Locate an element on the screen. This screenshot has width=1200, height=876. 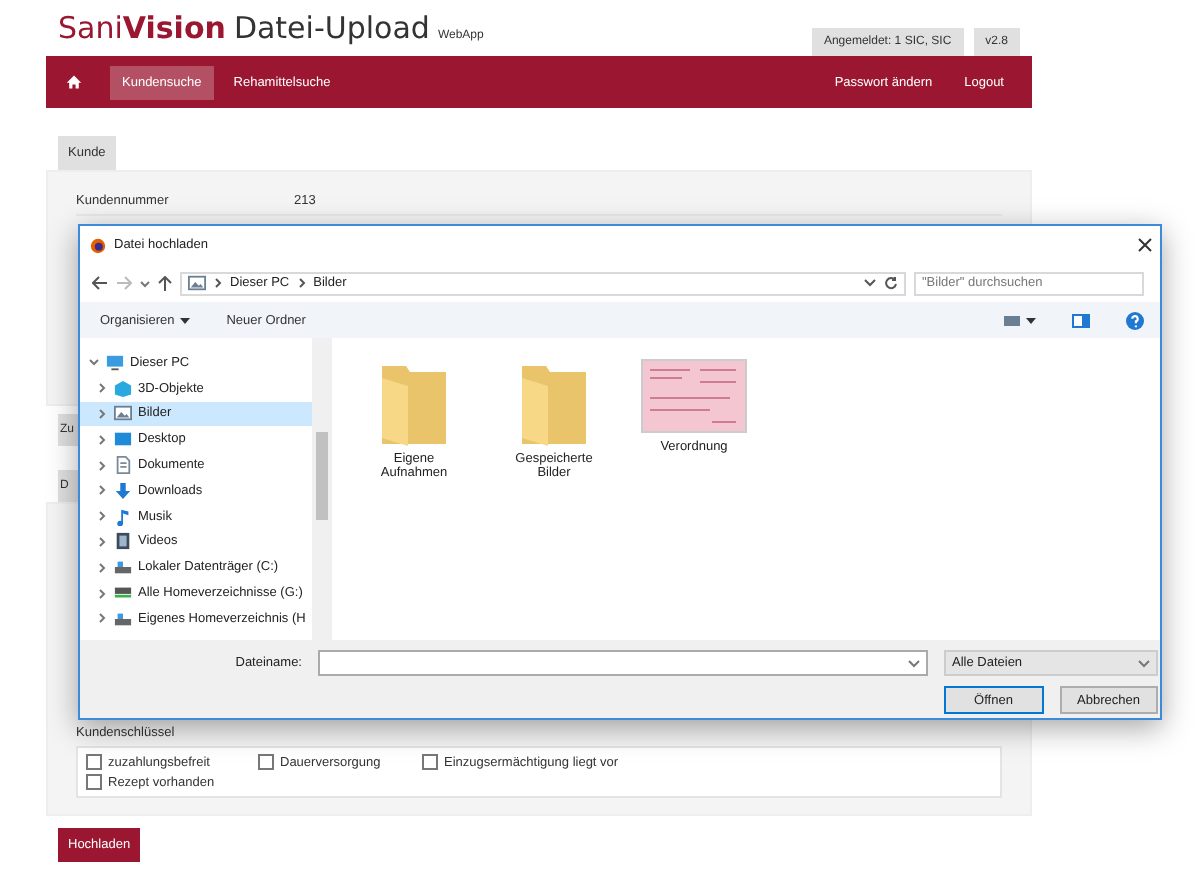
browser-logo-icon is located at coordinates (98, 245).